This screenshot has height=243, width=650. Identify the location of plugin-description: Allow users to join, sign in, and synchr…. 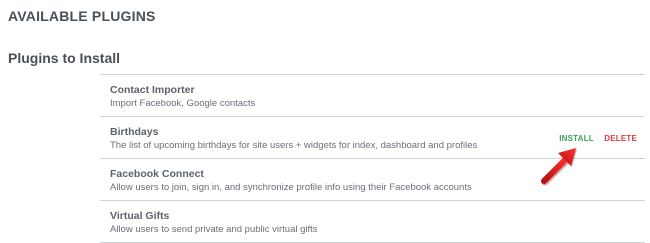
(291, 187).